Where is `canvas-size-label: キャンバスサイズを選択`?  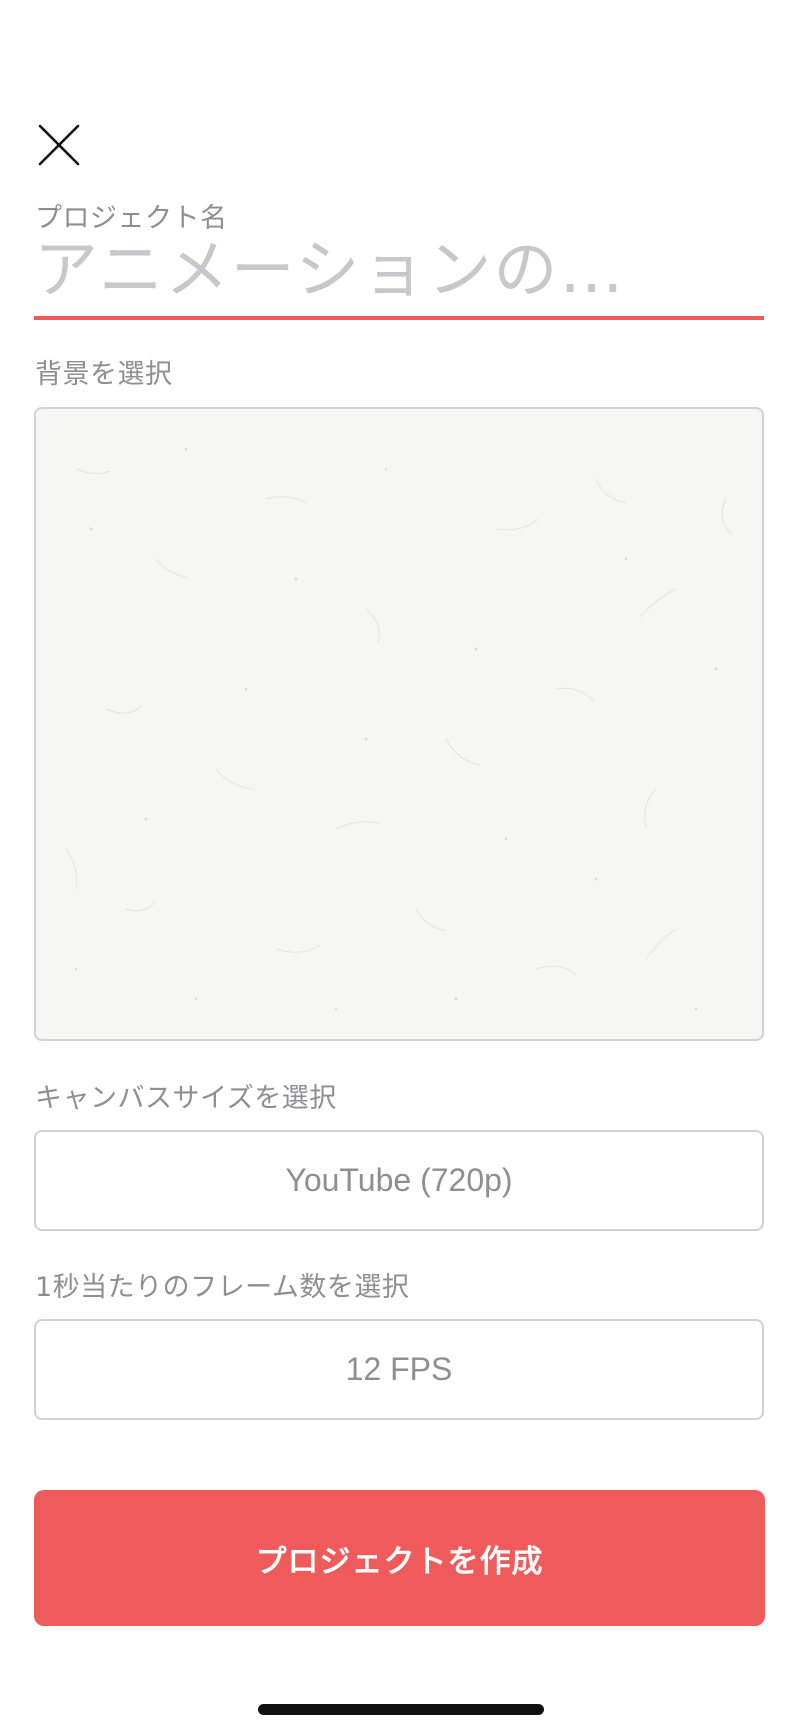 canvas-size-label: キャンバスサイズを選択 is located at coordinates (186, 1098).